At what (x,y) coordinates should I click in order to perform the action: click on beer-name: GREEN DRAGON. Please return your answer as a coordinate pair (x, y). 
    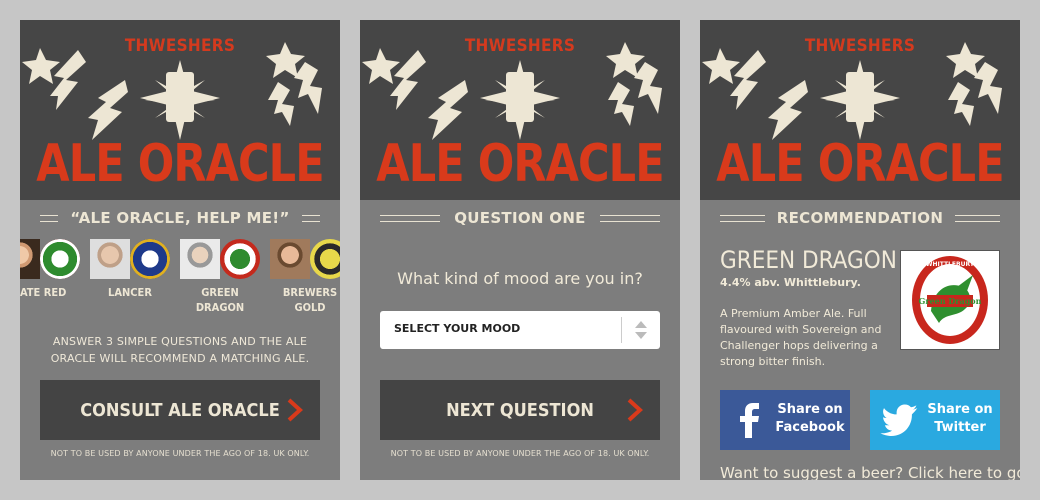
    Looking at the image, I should click on (808, 260).